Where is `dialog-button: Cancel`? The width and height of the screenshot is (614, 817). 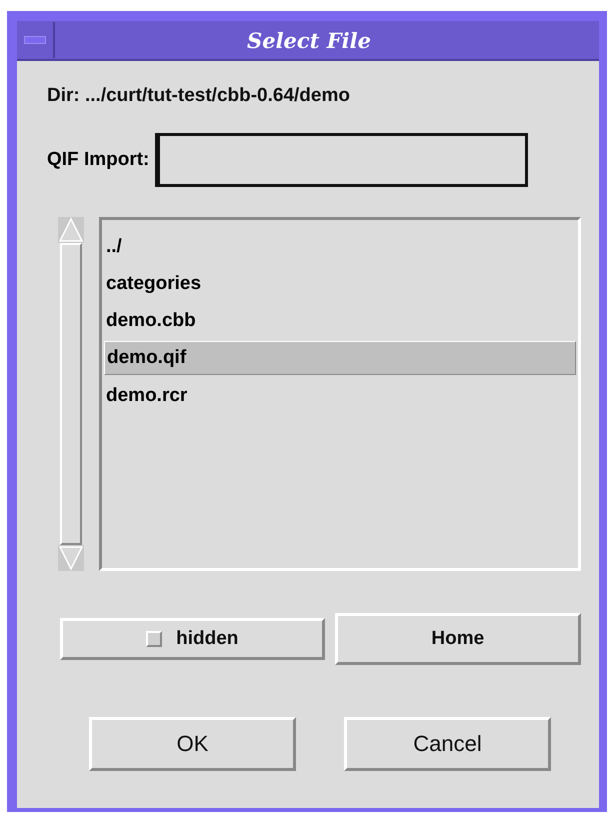 dialog-button: Cancel is located at coordinates (447, 744).